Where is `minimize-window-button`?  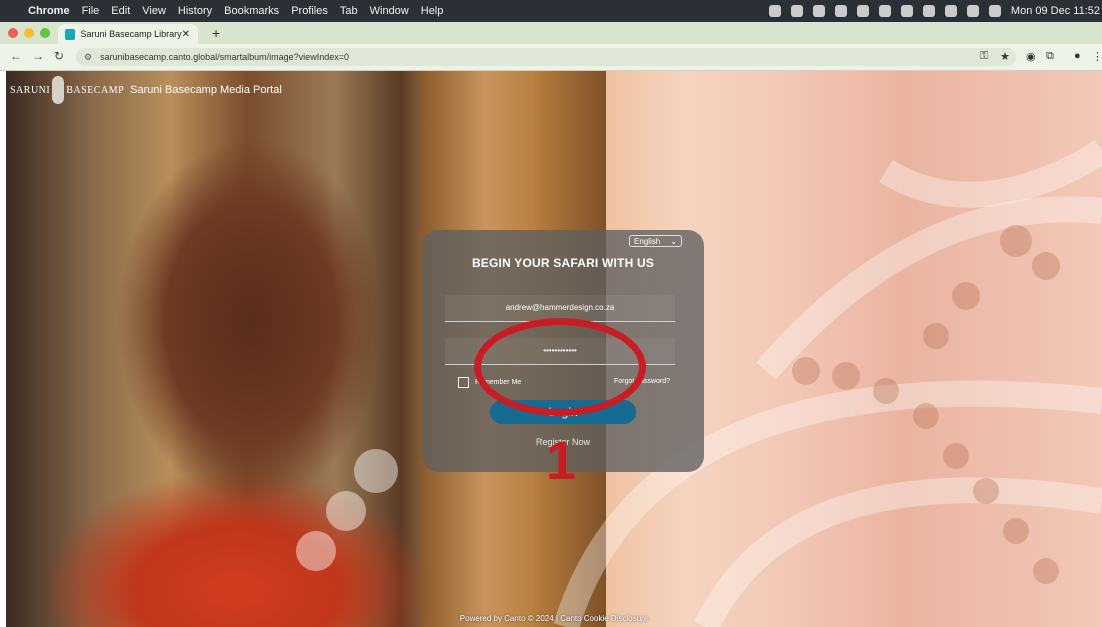
minimize-window-button is located at coordinates (29, 33).